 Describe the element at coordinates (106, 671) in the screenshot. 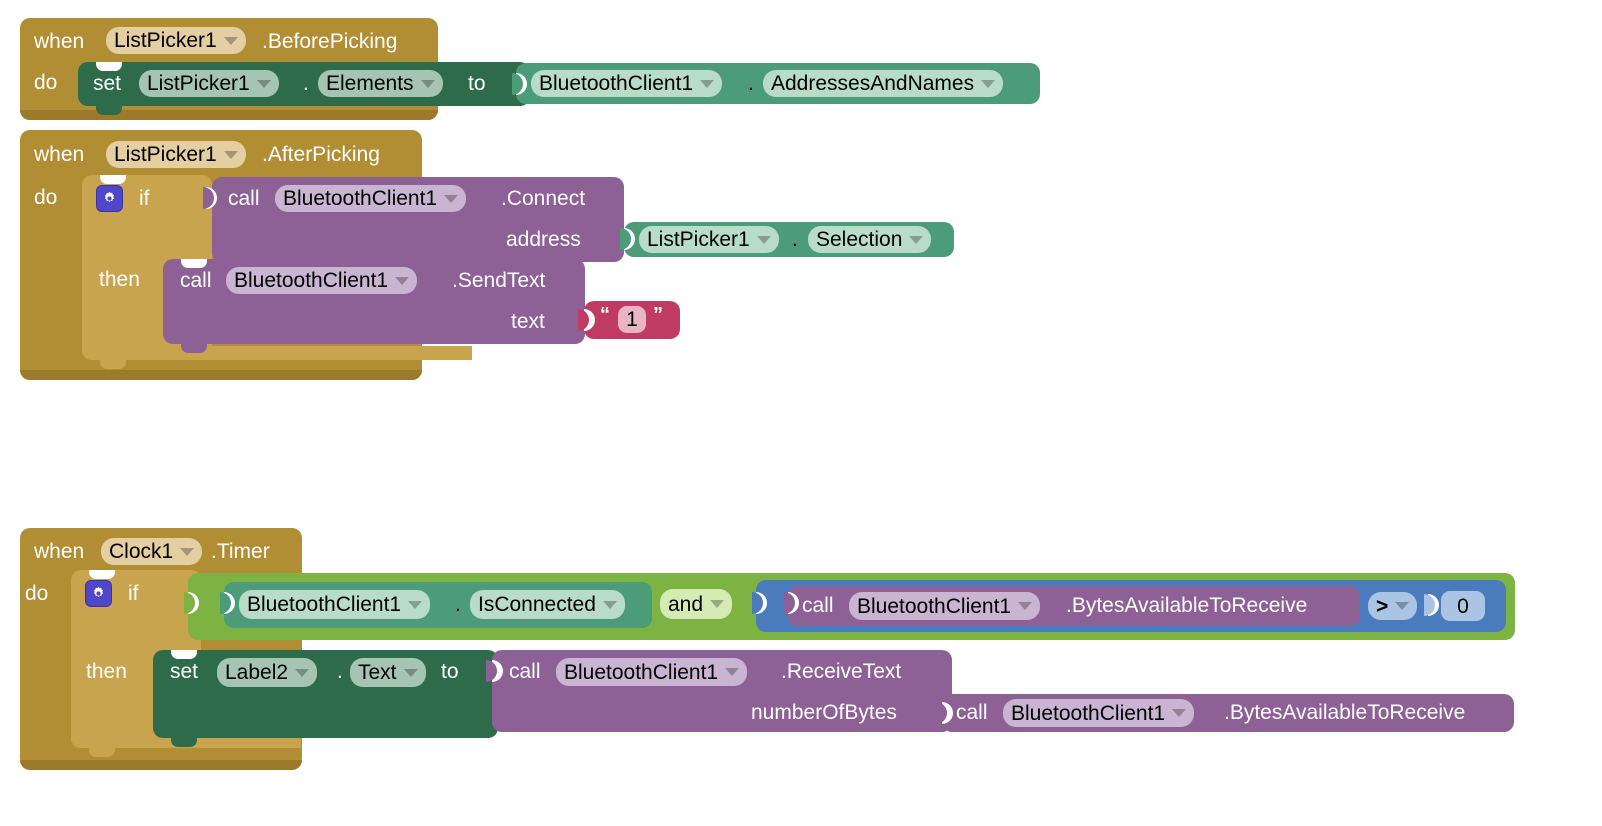

I see `then-label-2: then` at that location.